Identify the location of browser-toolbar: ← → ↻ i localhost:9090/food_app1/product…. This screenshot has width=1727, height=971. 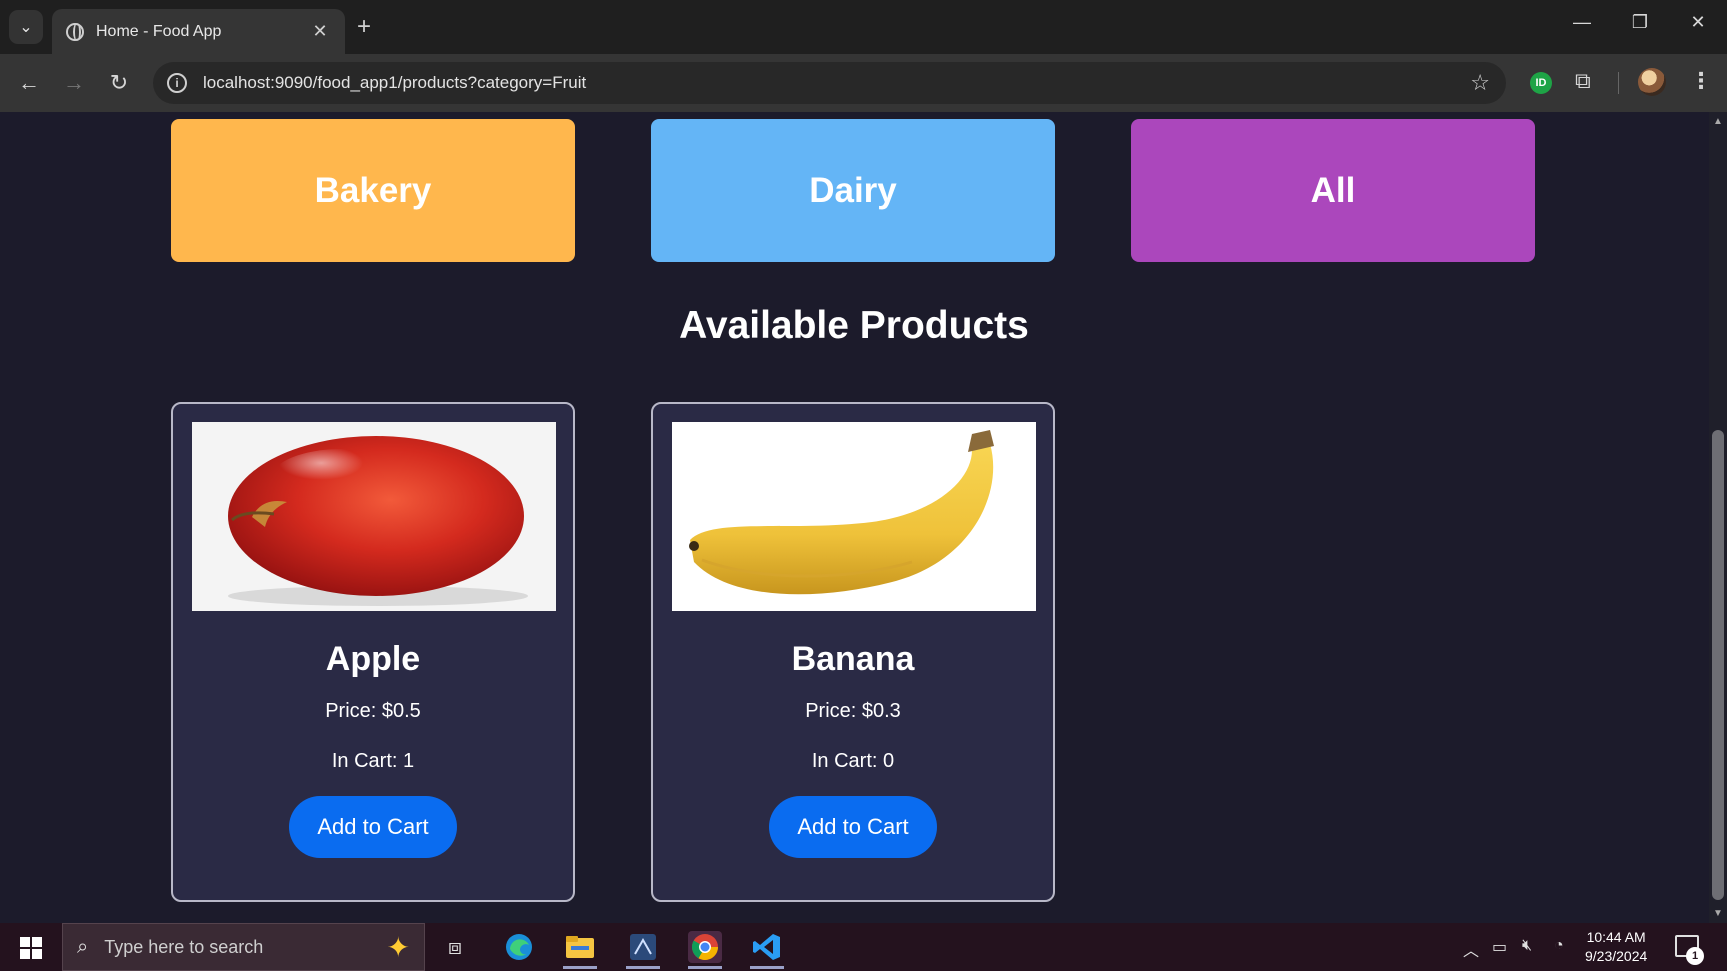
(863, 83).